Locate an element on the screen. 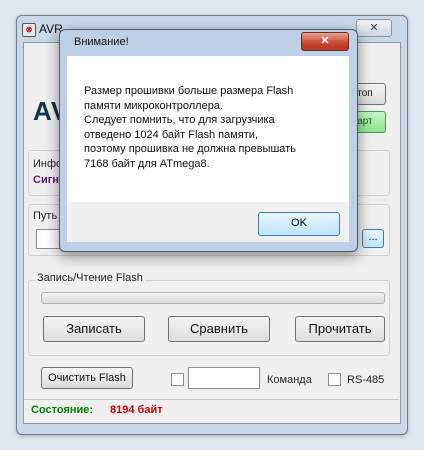  rs485-checkbox is located at coordinates (334, 379).